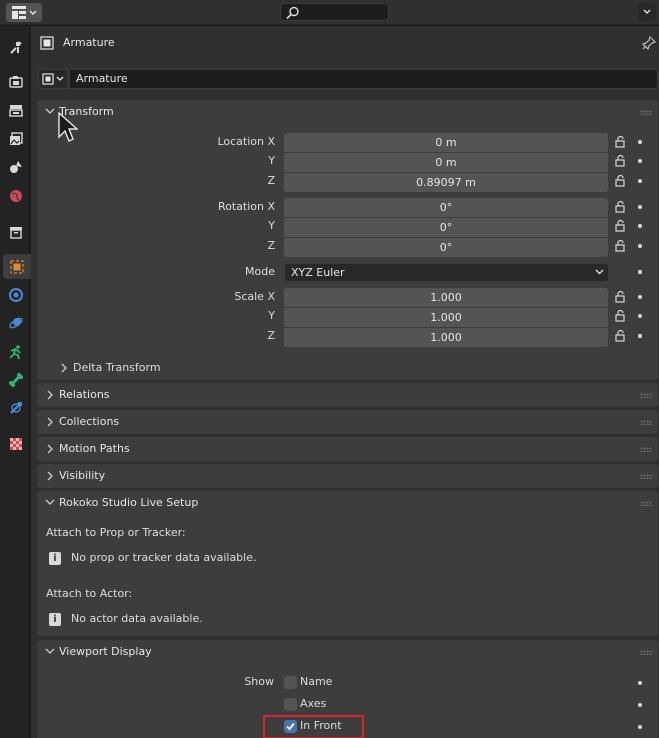  I want to click on show-name-label: Name, so click(316, 681).